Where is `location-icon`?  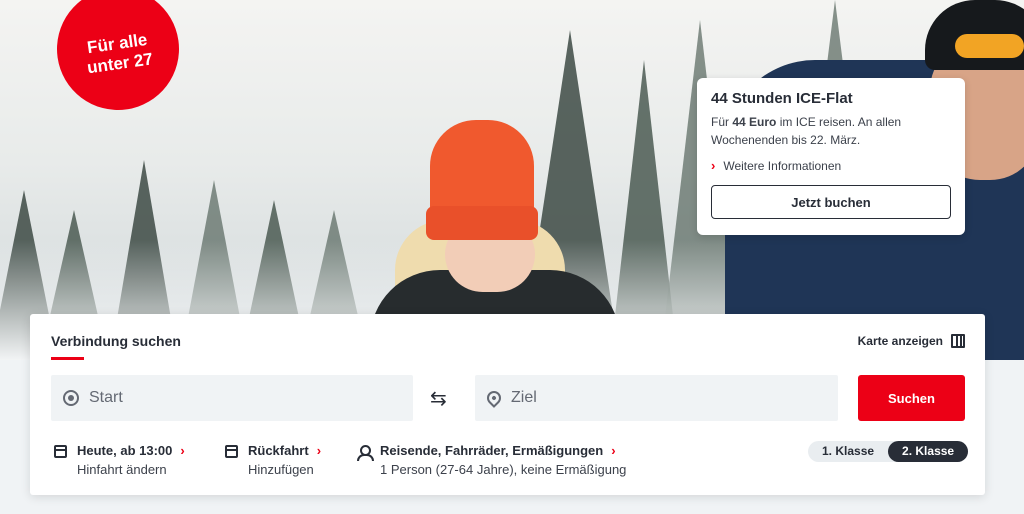 location-icon is located at coordinates (71, 398).